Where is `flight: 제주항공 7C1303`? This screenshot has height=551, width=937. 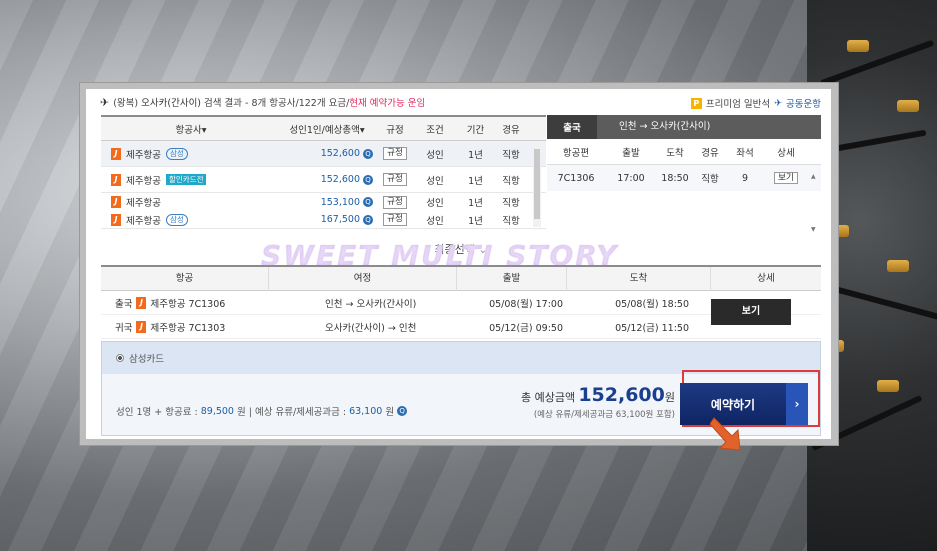 flight: 제주항공 7C1303 is located at coordinates (188, 328).